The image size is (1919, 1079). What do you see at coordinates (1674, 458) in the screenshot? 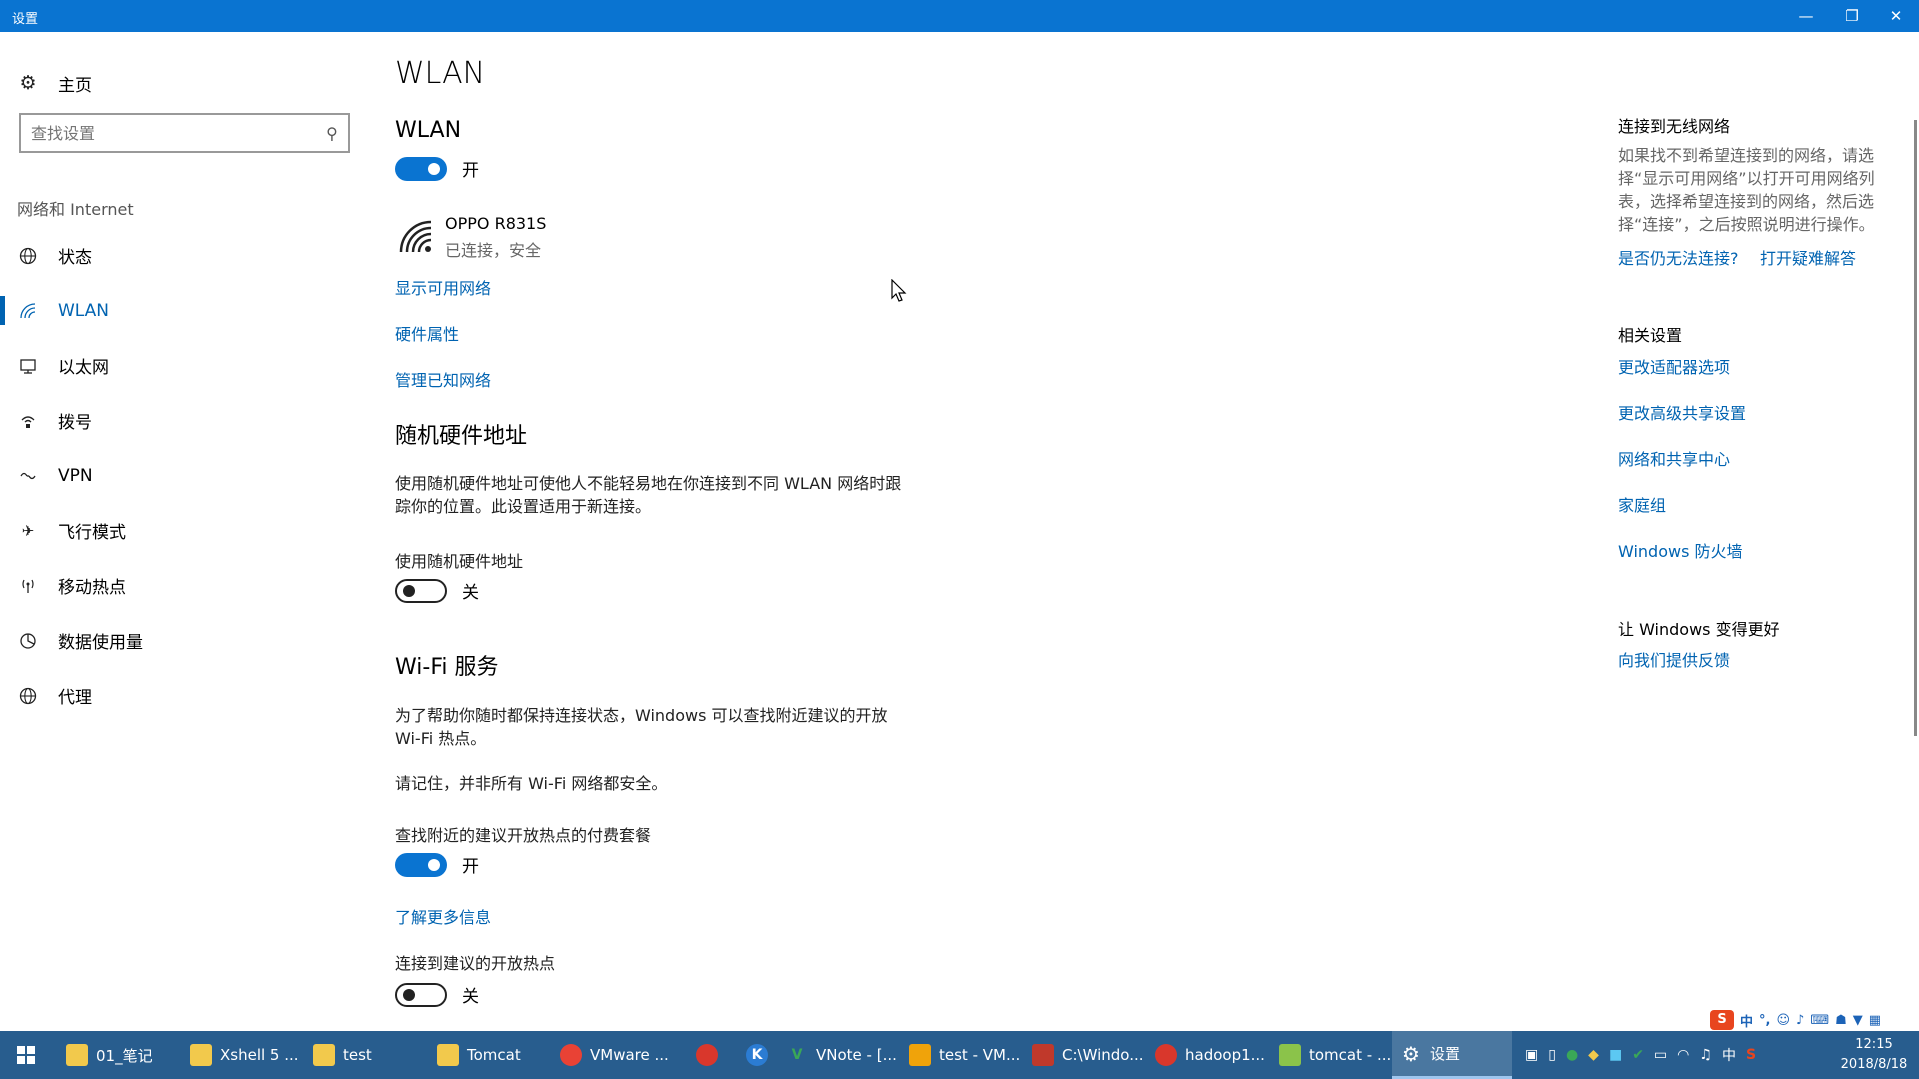
I see `related-link-network-center: 网络和共享中心` at bounding box center [1674, 458].